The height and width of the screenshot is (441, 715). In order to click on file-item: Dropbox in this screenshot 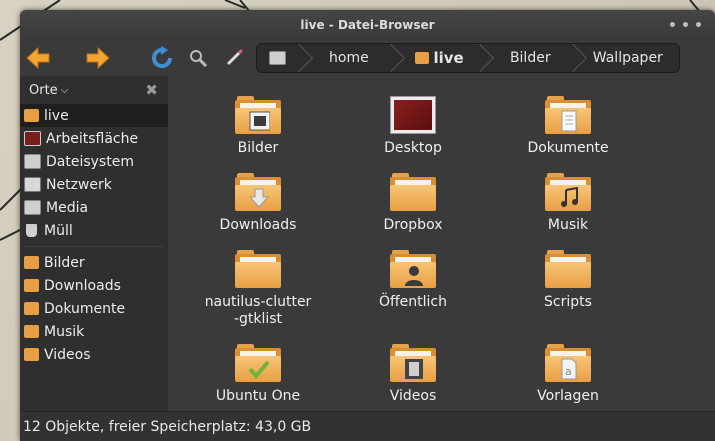, I will do `click(413, 203)`.